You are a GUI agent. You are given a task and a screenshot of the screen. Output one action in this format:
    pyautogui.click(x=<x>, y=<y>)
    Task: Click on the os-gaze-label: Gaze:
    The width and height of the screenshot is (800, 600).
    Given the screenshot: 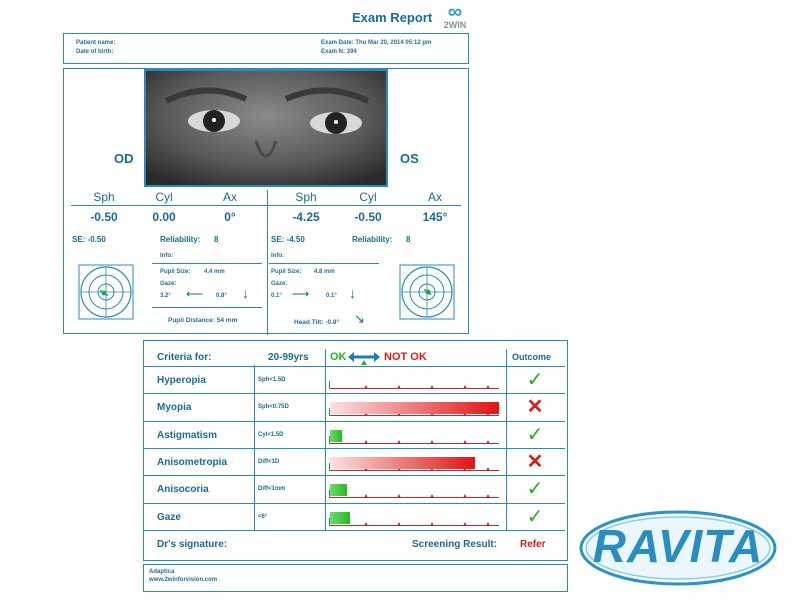 What is the action you would take?
    pyautogui.click(x=279, y=284)
    